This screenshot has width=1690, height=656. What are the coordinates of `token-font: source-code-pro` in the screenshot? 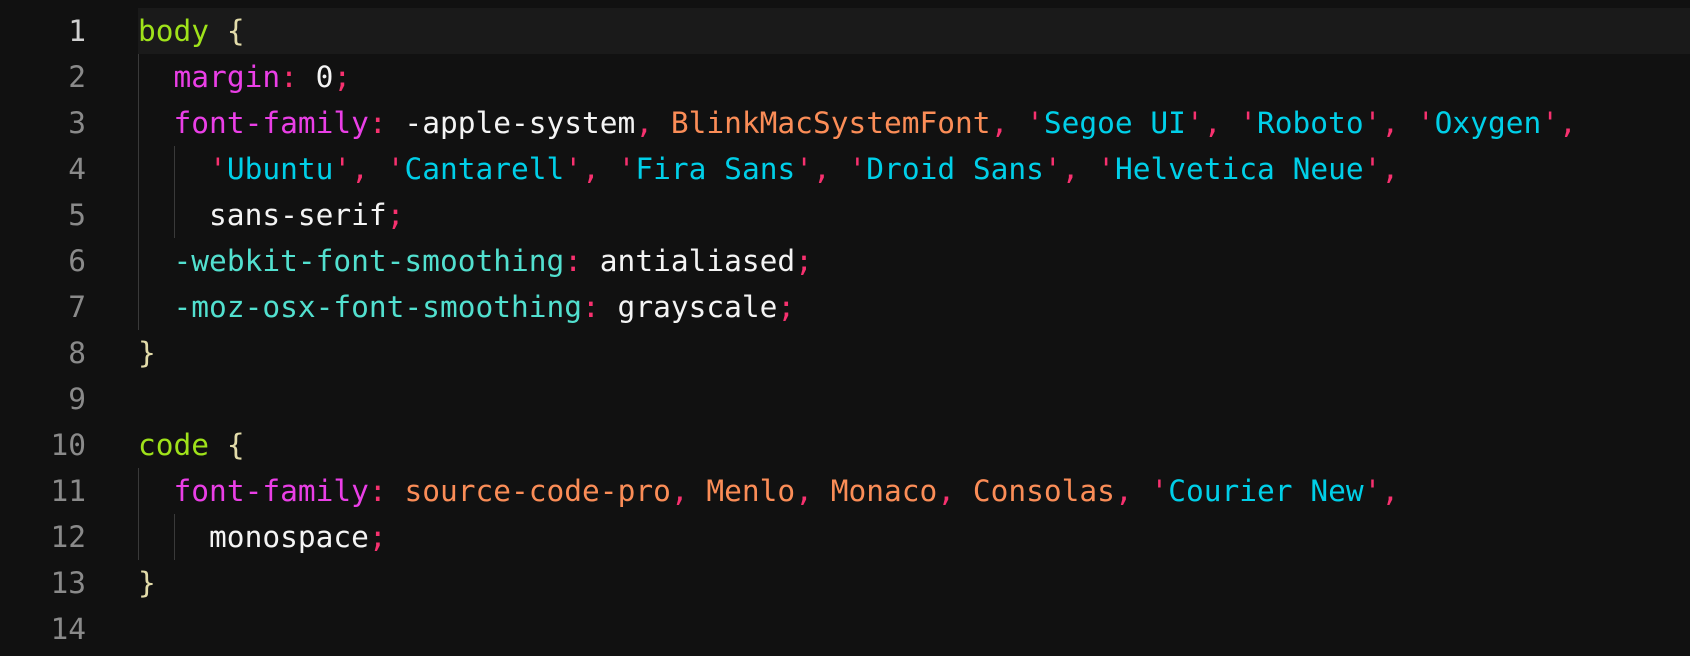 It's located at (537, 491).